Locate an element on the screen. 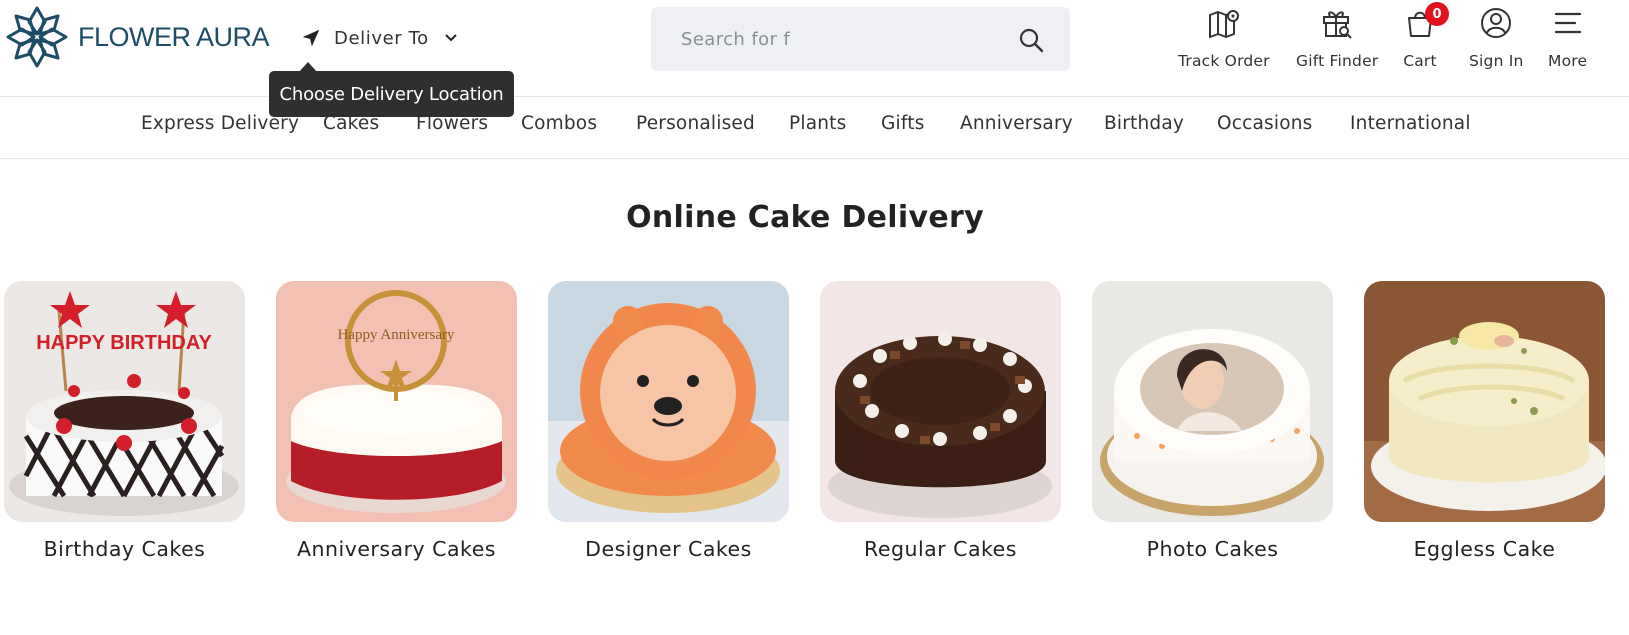 Image resolution: width=1629 pixels, height=635 pixels. category-card-anniversary-cakes: Happy Anniversary Anniversary Cakes is located at coordinates (396, 421).